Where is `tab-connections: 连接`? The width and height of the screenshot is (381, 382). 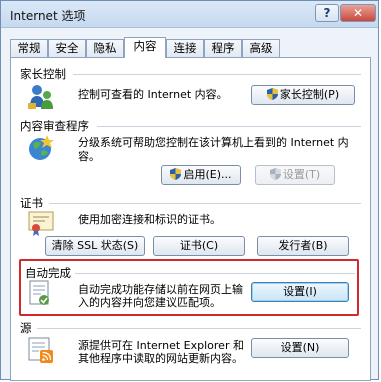
tab-connections: 连接 is located at coordinates (185, 48).